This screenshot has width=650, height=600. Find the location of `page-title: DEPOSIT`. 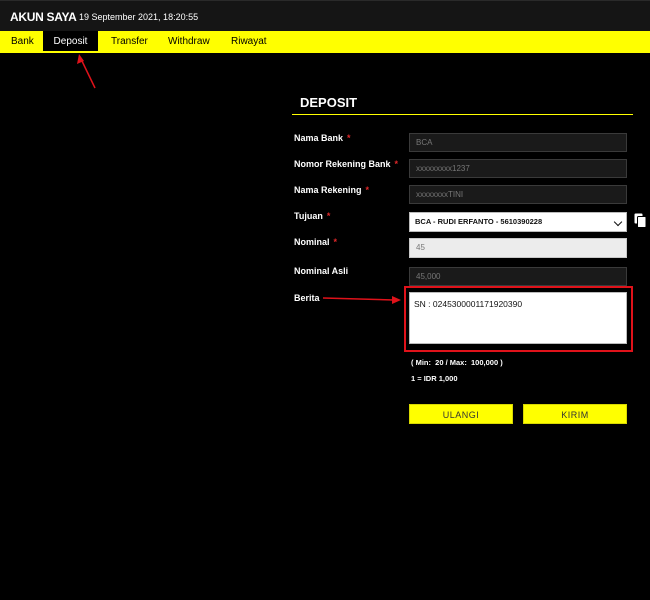

page-title: DEPOSIT is located at coordinates (329, 102).